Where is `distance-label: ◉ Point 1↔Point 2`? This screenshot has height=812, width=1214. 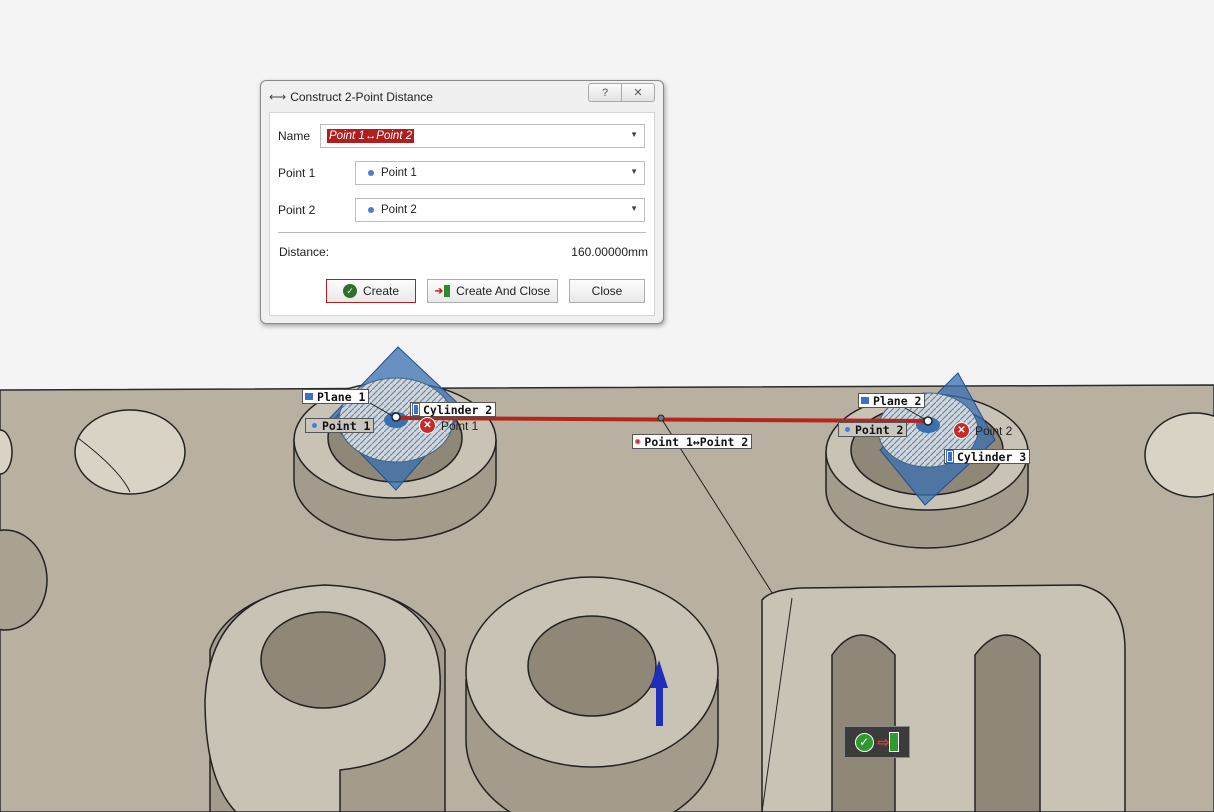
distance-label: ◉ Point 1↔Point 2 is located at coordinates (692, 441).